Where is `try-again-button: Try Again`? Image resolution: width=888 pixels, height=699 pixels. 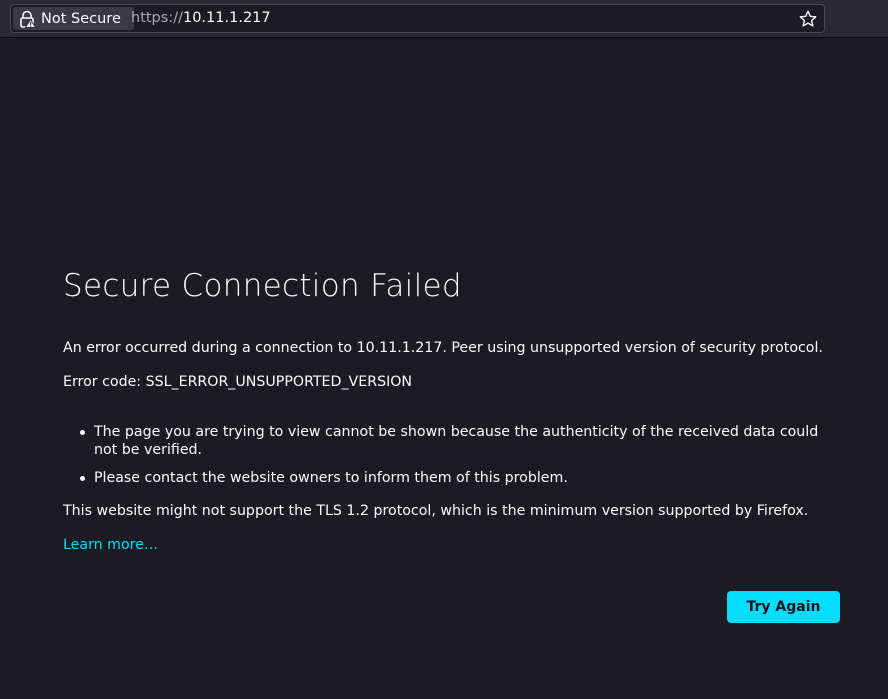 try-again-button: Try Again is located at coordinates (783, 607).